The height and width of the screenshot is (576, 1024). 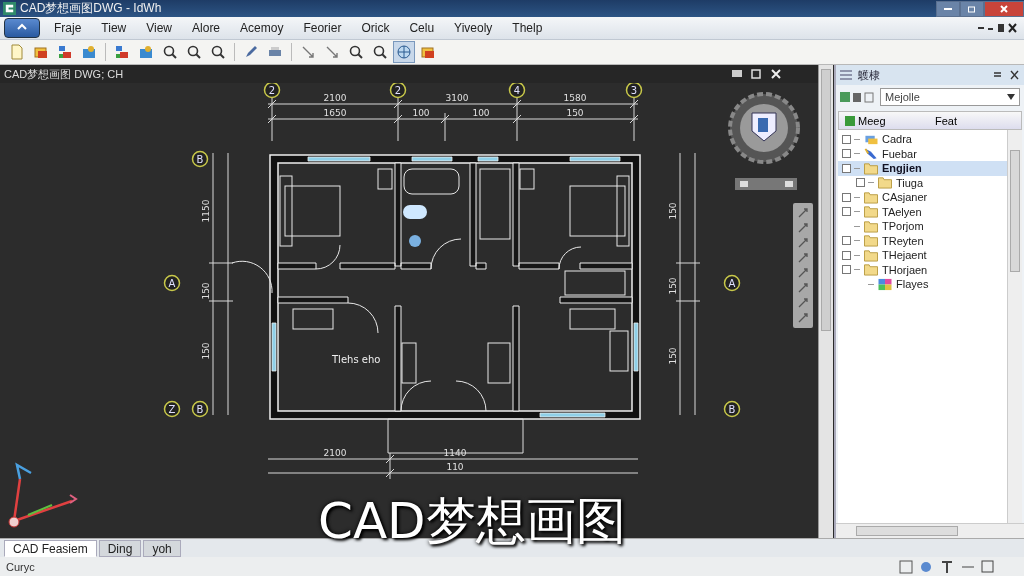 I want to click on menu-item: Fraje, so click(x=68, y=28).